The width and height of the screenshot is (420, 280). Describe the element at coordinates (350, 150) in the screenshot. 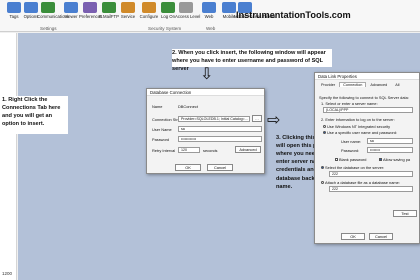

I see `dlp-password-label: Password:` at that location.